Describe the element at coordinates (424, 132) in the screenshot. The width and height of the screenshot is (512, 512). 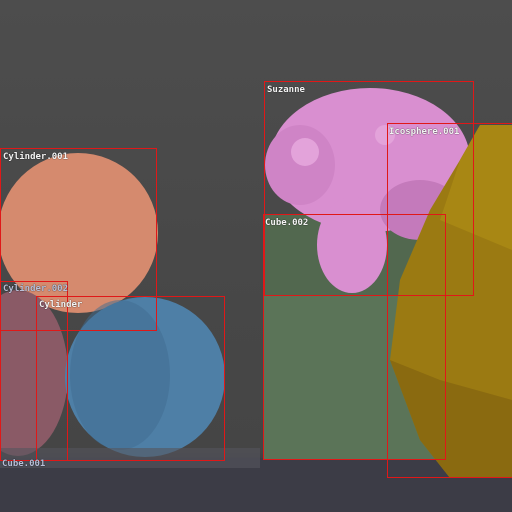
I see `bbox-label-icosphere-001: Icosphere.001` at that location.